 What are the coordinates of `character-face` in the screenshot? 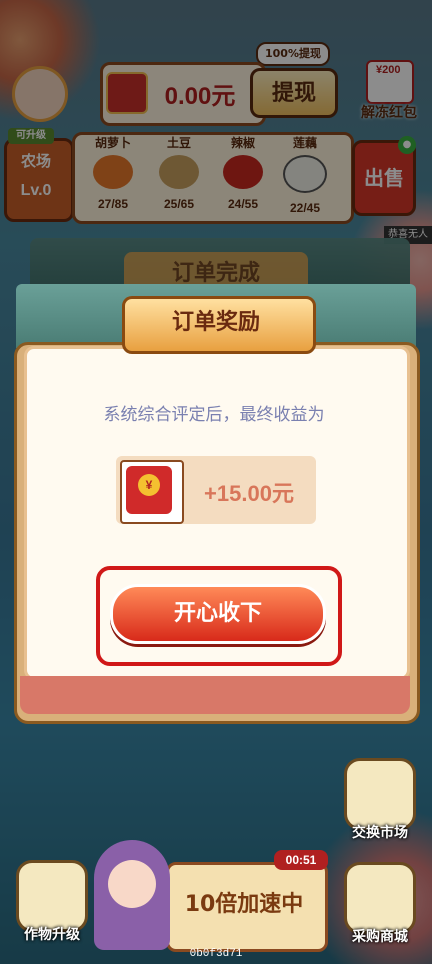 It's located at (132, 884).